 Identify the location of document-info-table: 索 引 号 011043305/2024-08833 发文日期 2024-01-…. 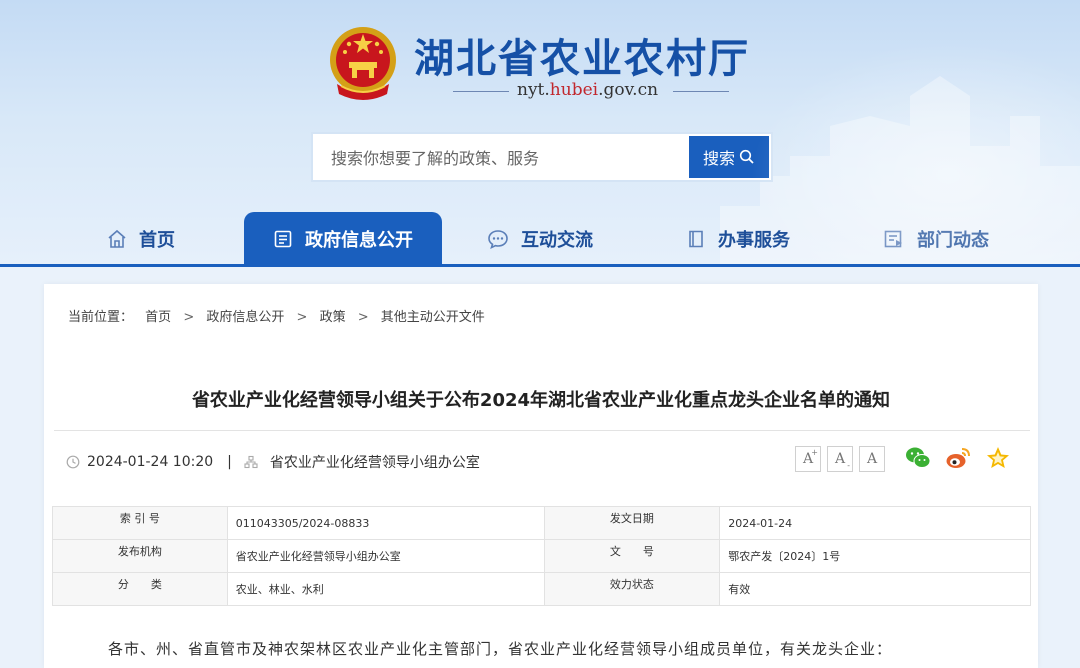
(541, 556).